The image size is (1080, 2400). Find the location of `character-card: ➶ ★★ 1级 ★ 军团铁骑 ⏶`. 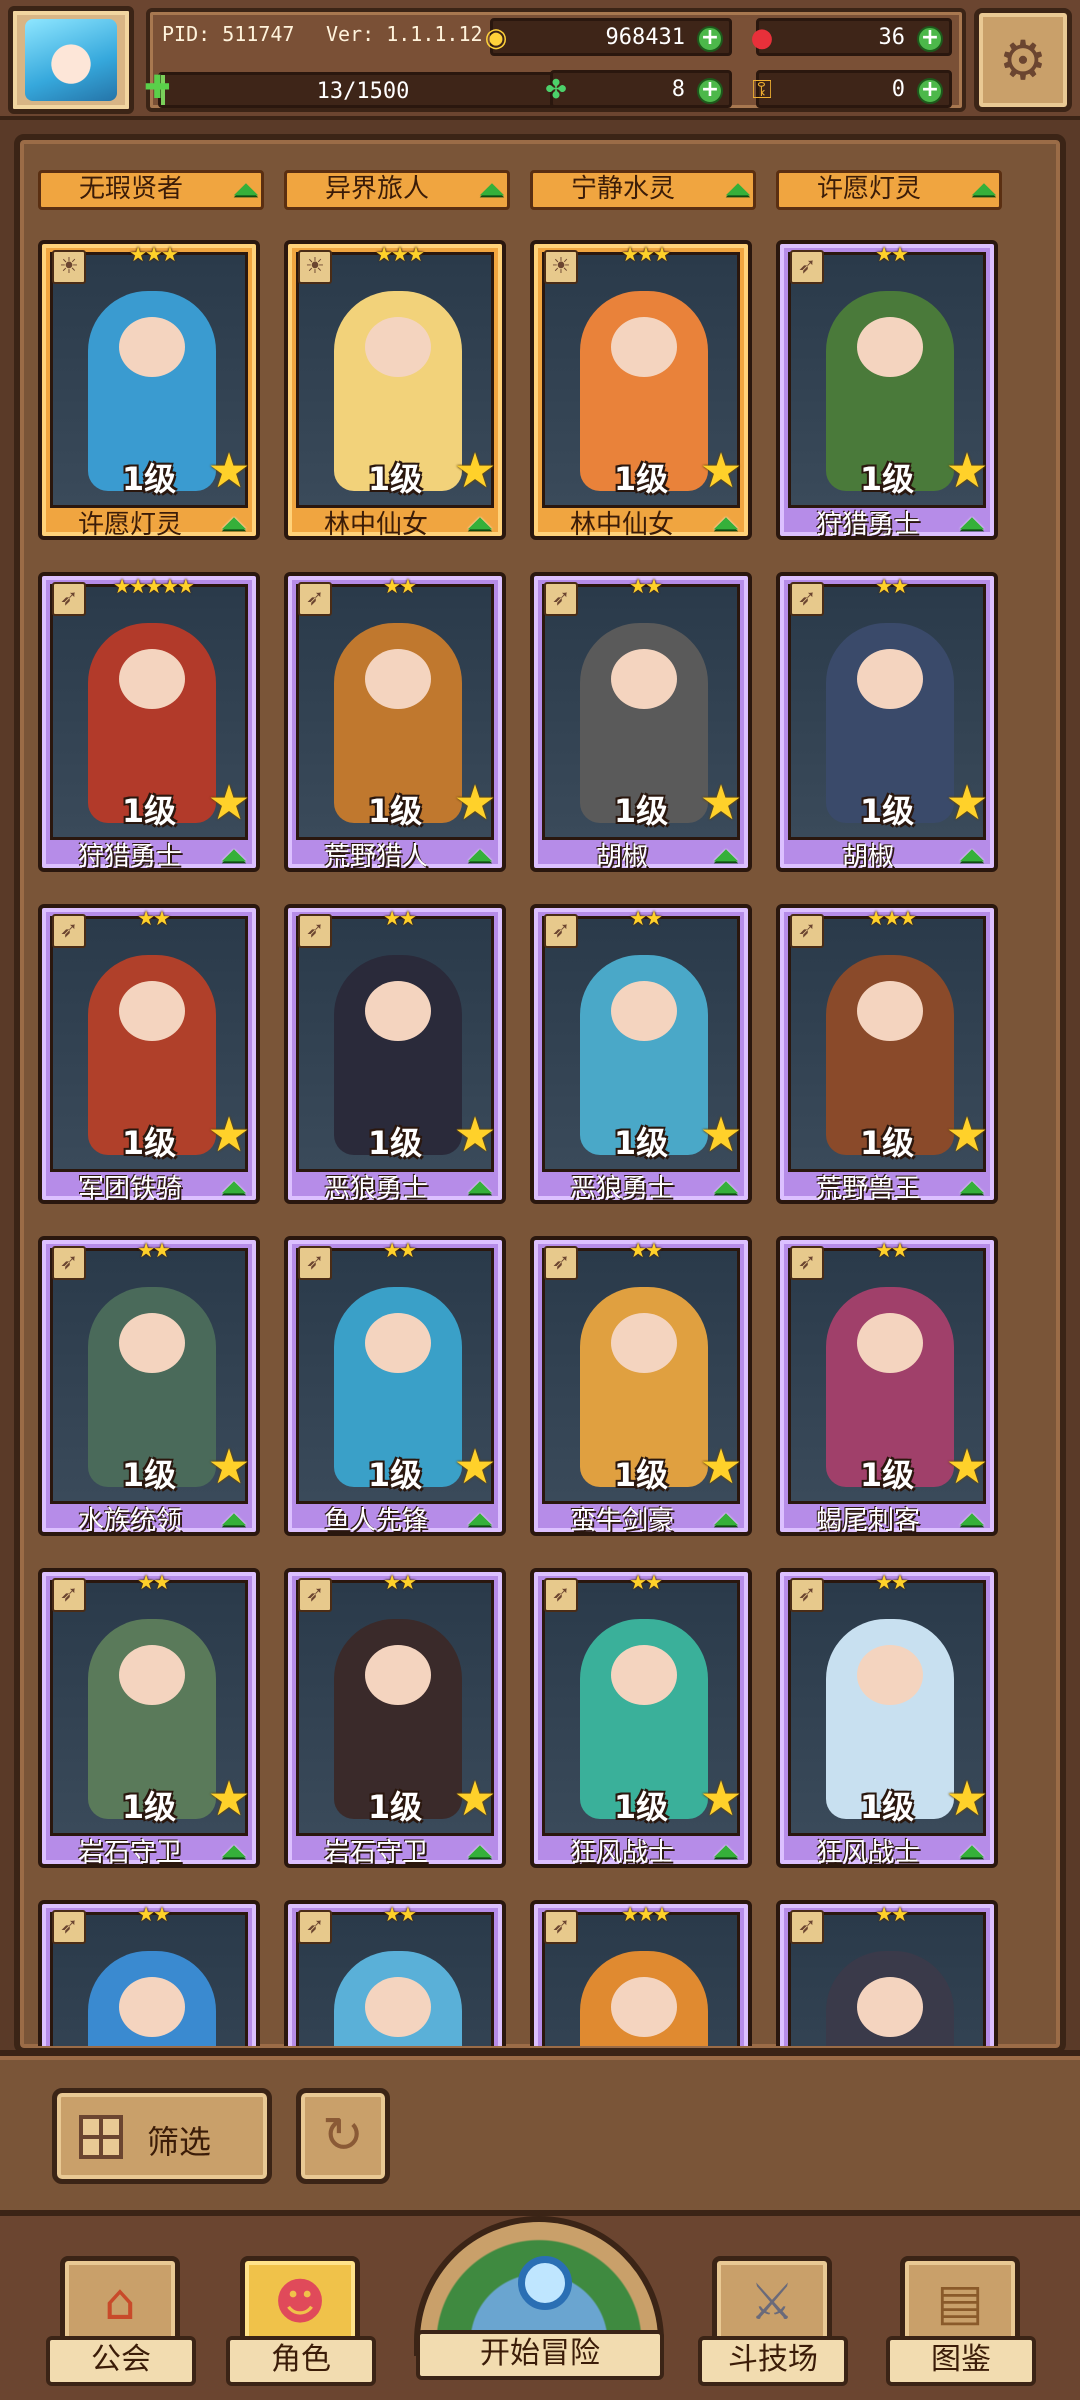

character-card: ➶ ★★ 1级 ★ 军团铁骑 ⏶ is located at coordinates (149, 1055).